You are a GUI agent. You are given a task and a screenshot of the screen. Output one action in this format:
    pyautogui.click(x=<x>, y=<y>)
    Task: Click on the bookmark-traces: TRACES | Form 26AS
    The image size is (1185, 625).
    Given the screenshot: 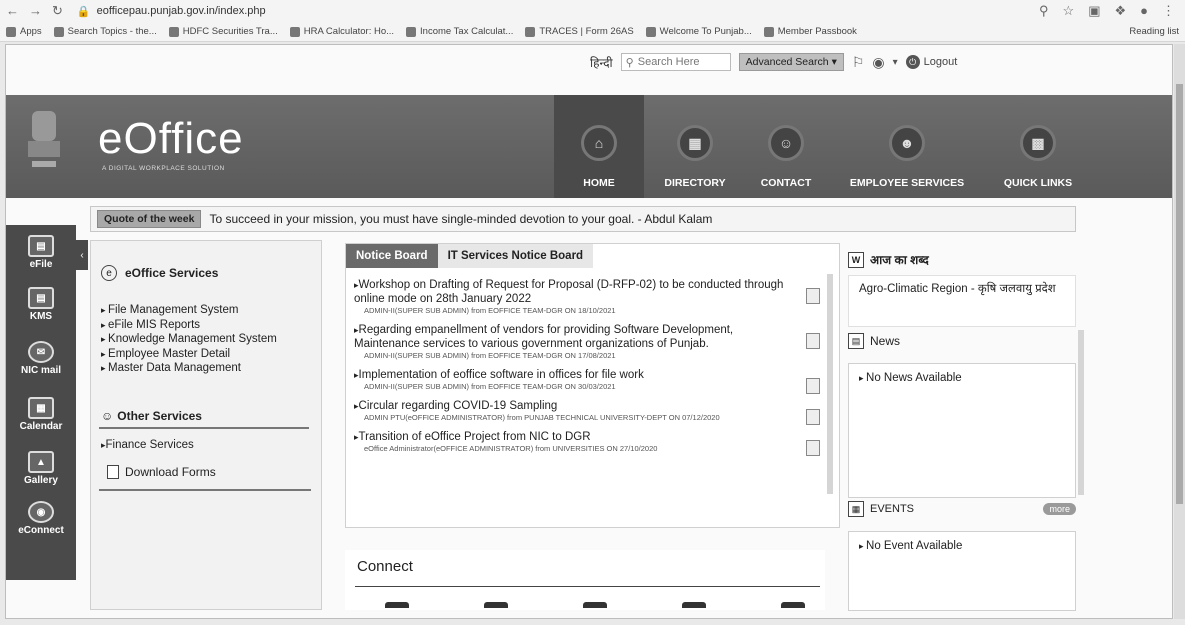 What is the action you would take?
    pyautogui.click(x=579, y=31)
    